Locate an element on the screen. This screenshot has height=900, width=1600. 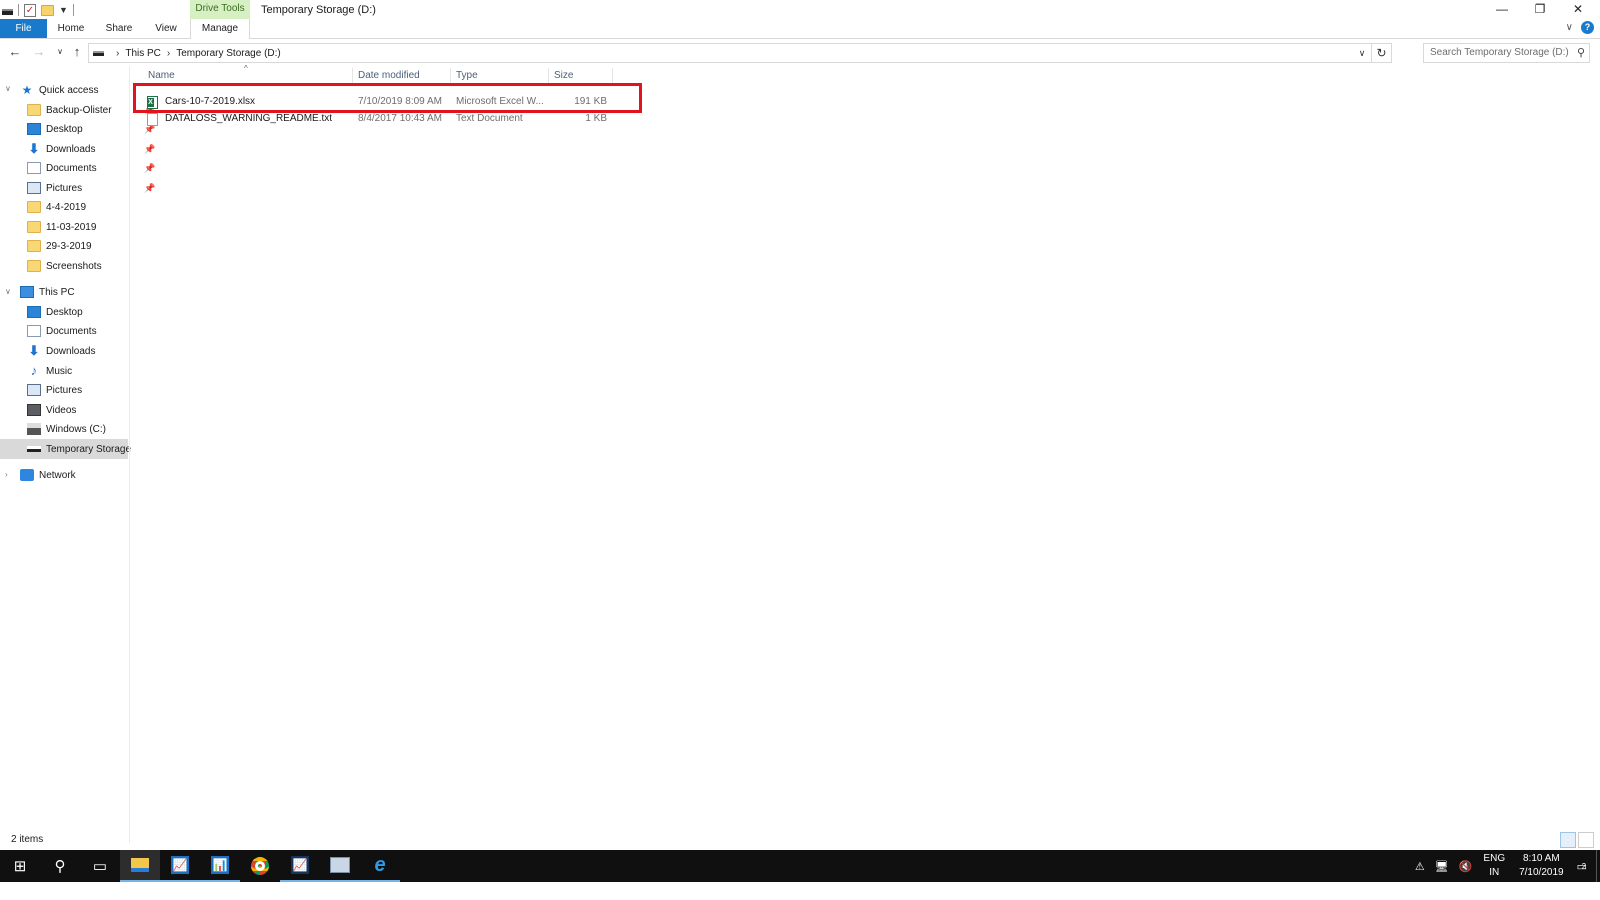
sidebar-item-pc-desktop: Desktop is located at coordinates (55, 312).